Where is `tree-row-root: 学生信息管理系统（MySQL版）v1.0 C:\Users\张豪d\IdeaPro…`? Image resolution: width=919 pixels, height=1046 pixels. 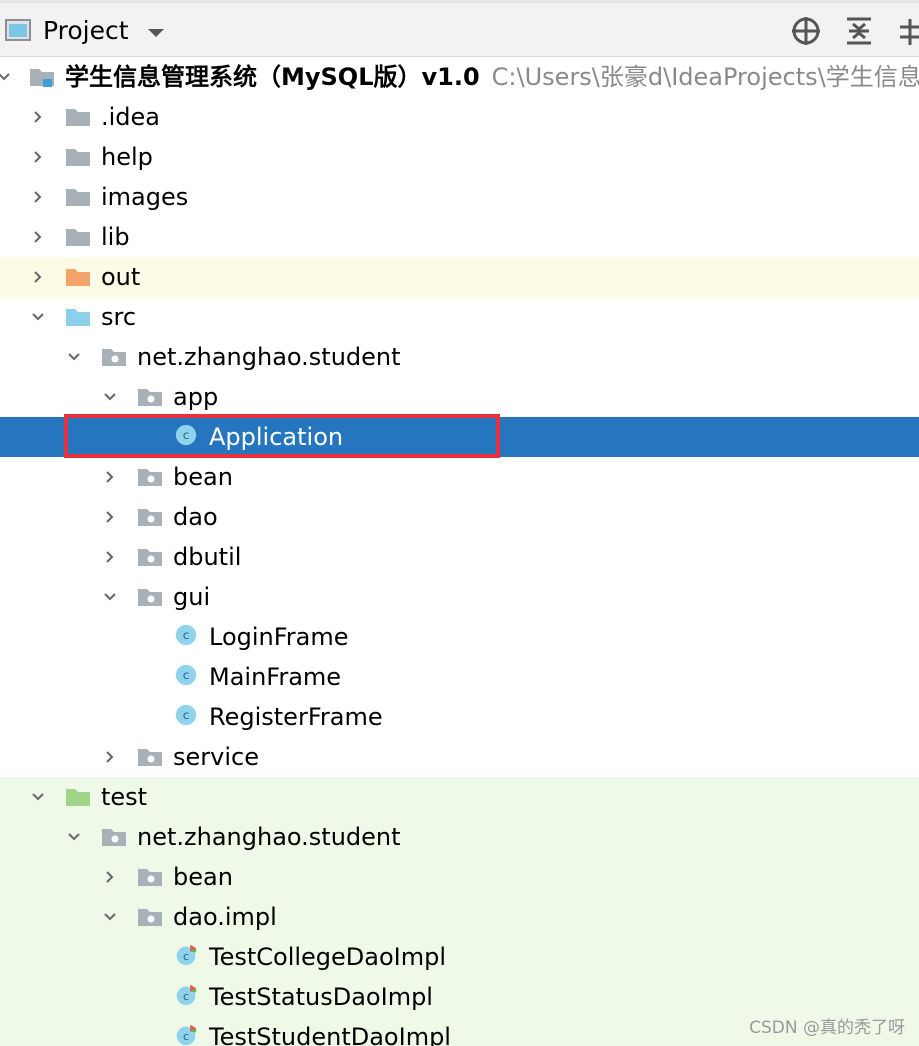
tree-row-root: 学生信息管理系统（MySQL版）v1.0 C:\Users\张豪d\IdeaPro… is located at coordinates (459, 77).